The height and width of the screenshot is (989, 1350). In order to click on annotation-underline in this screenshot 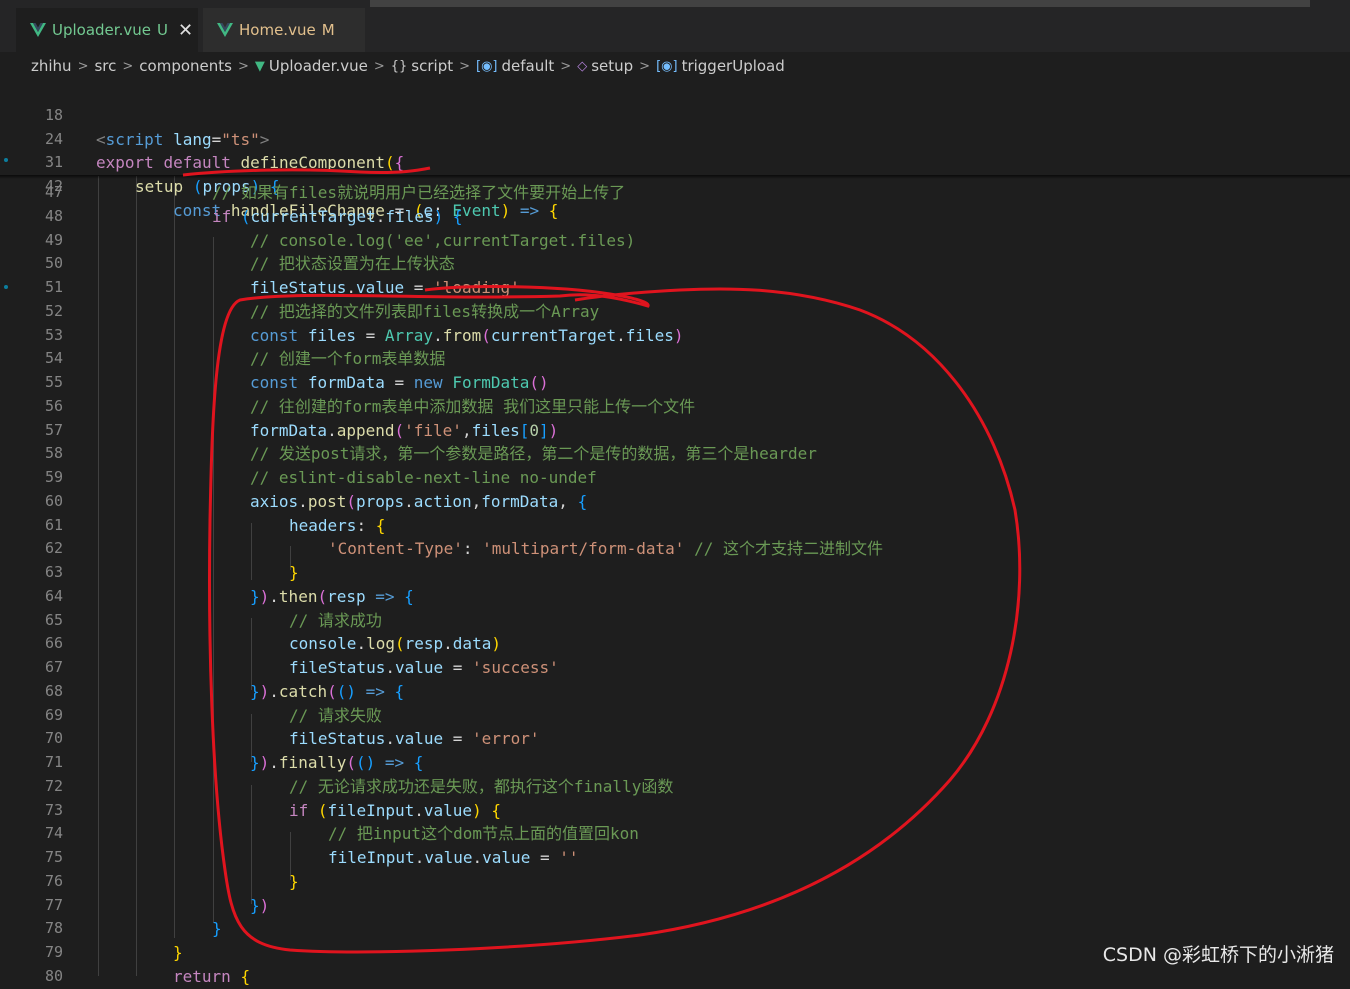, I will do `click(306, 171)`.